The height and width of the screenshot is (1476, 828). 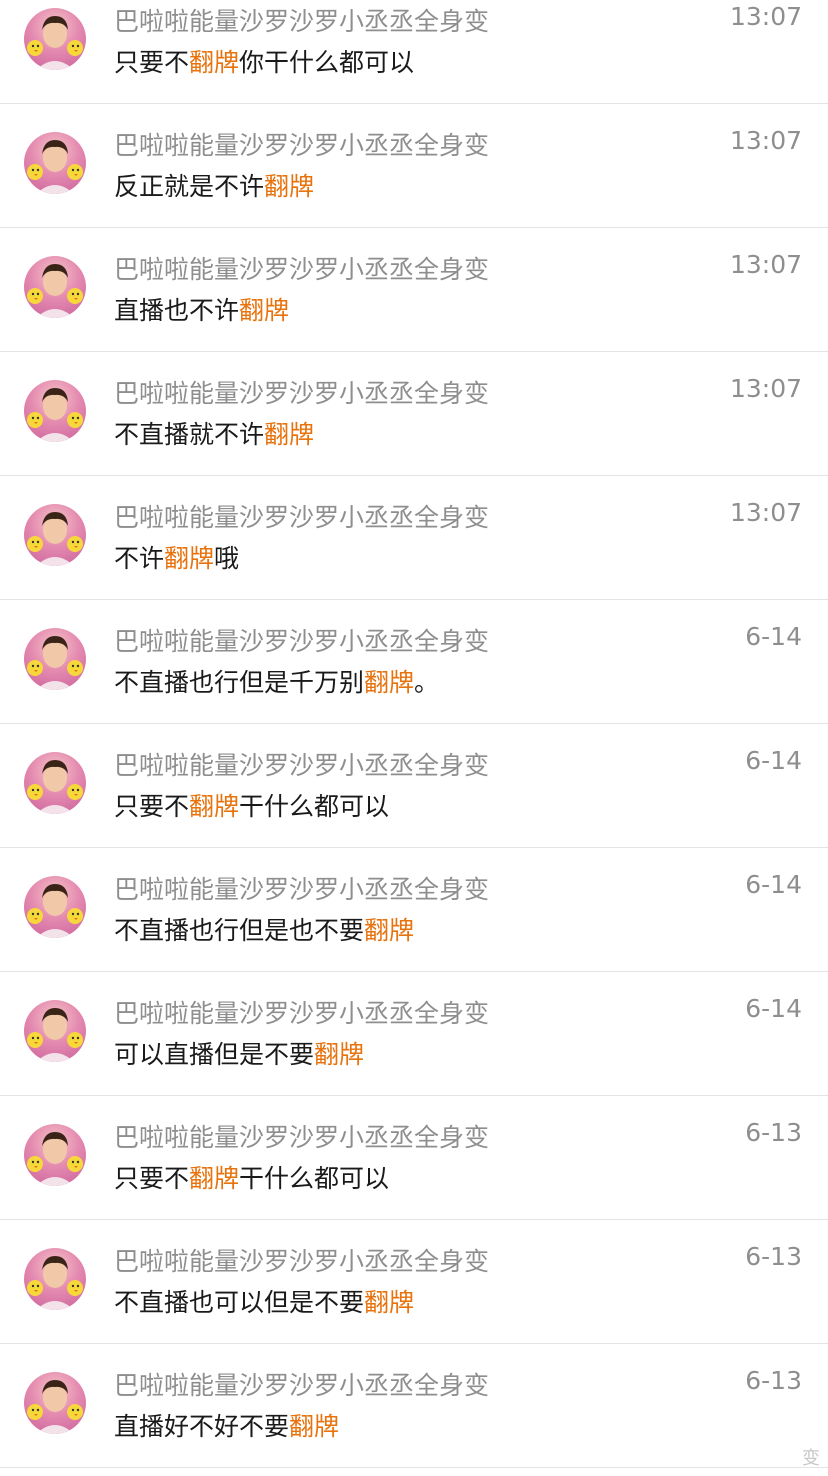 I want to click on message-text-before: 不许, so click(x=139, y=558).